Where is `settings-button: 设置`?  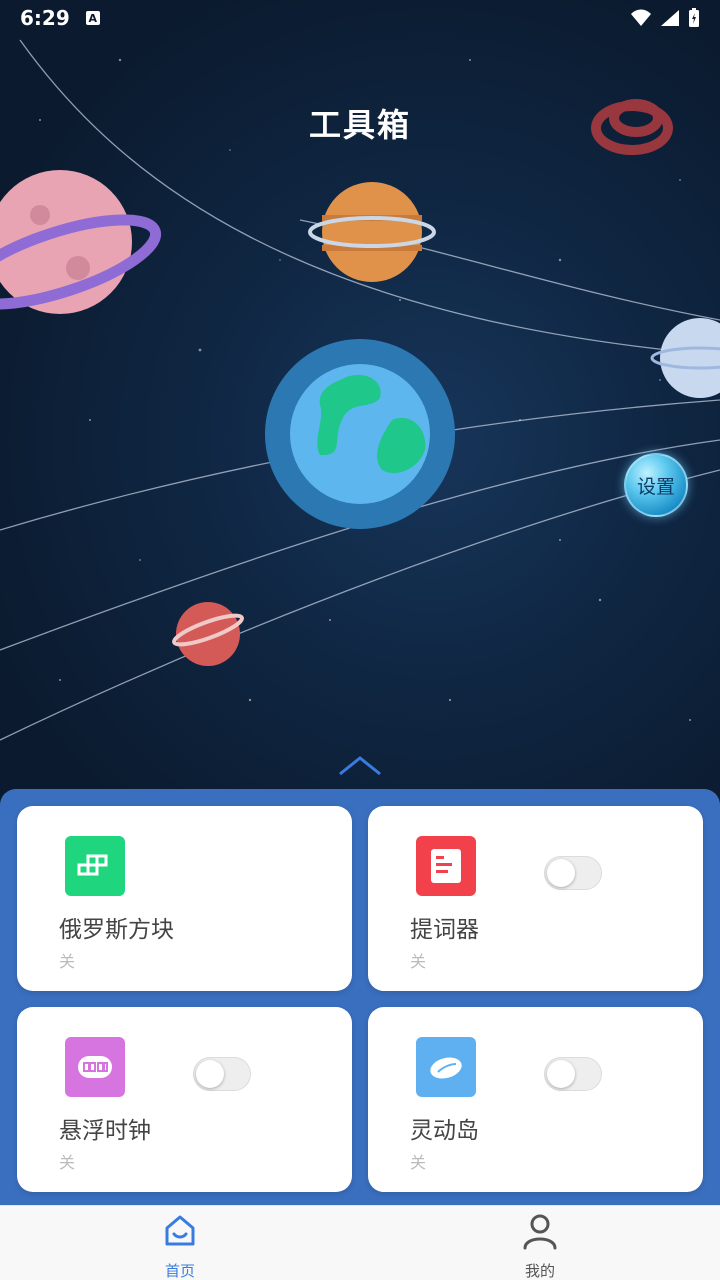 settings-button: 设置 is located at coordinates (656, 485).